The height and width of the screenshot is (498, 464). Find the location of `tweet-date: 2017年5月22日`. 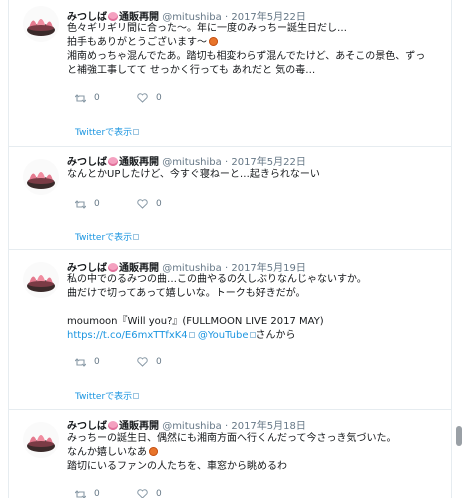

tweet-date: 2017年5月22日 is located at coordinates (268, 162).